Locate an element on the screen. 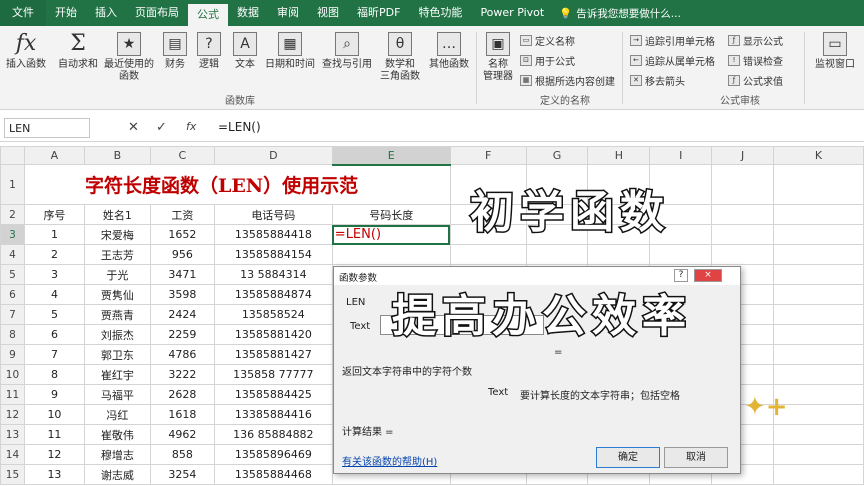 The height and width of the screenshot is (486, 864). cell: 13585884425 is located at coordinates (273, 394).